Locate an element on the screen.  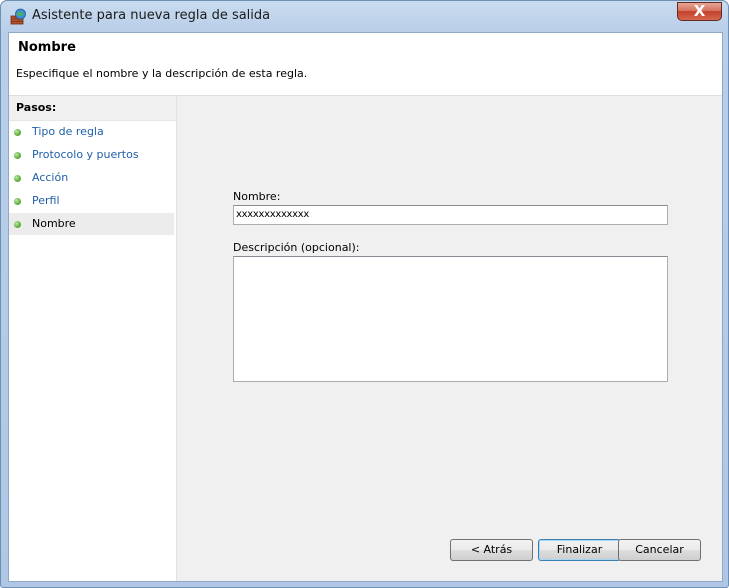
step-item-tipo-de-regla: Tipo de regla is located at coordinates (91, 132).